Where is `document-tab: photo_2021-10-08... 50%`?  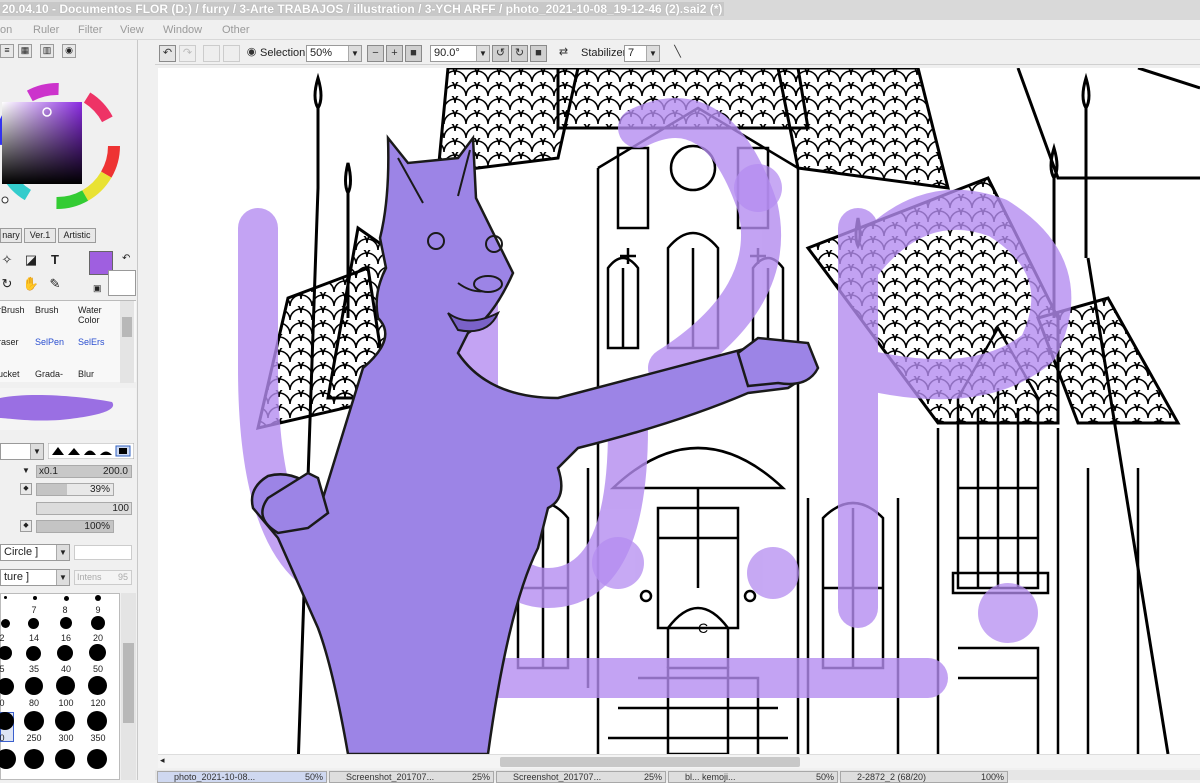
document-tab: photo_2021-10-08... 50% is located at coordinates (242, 777).